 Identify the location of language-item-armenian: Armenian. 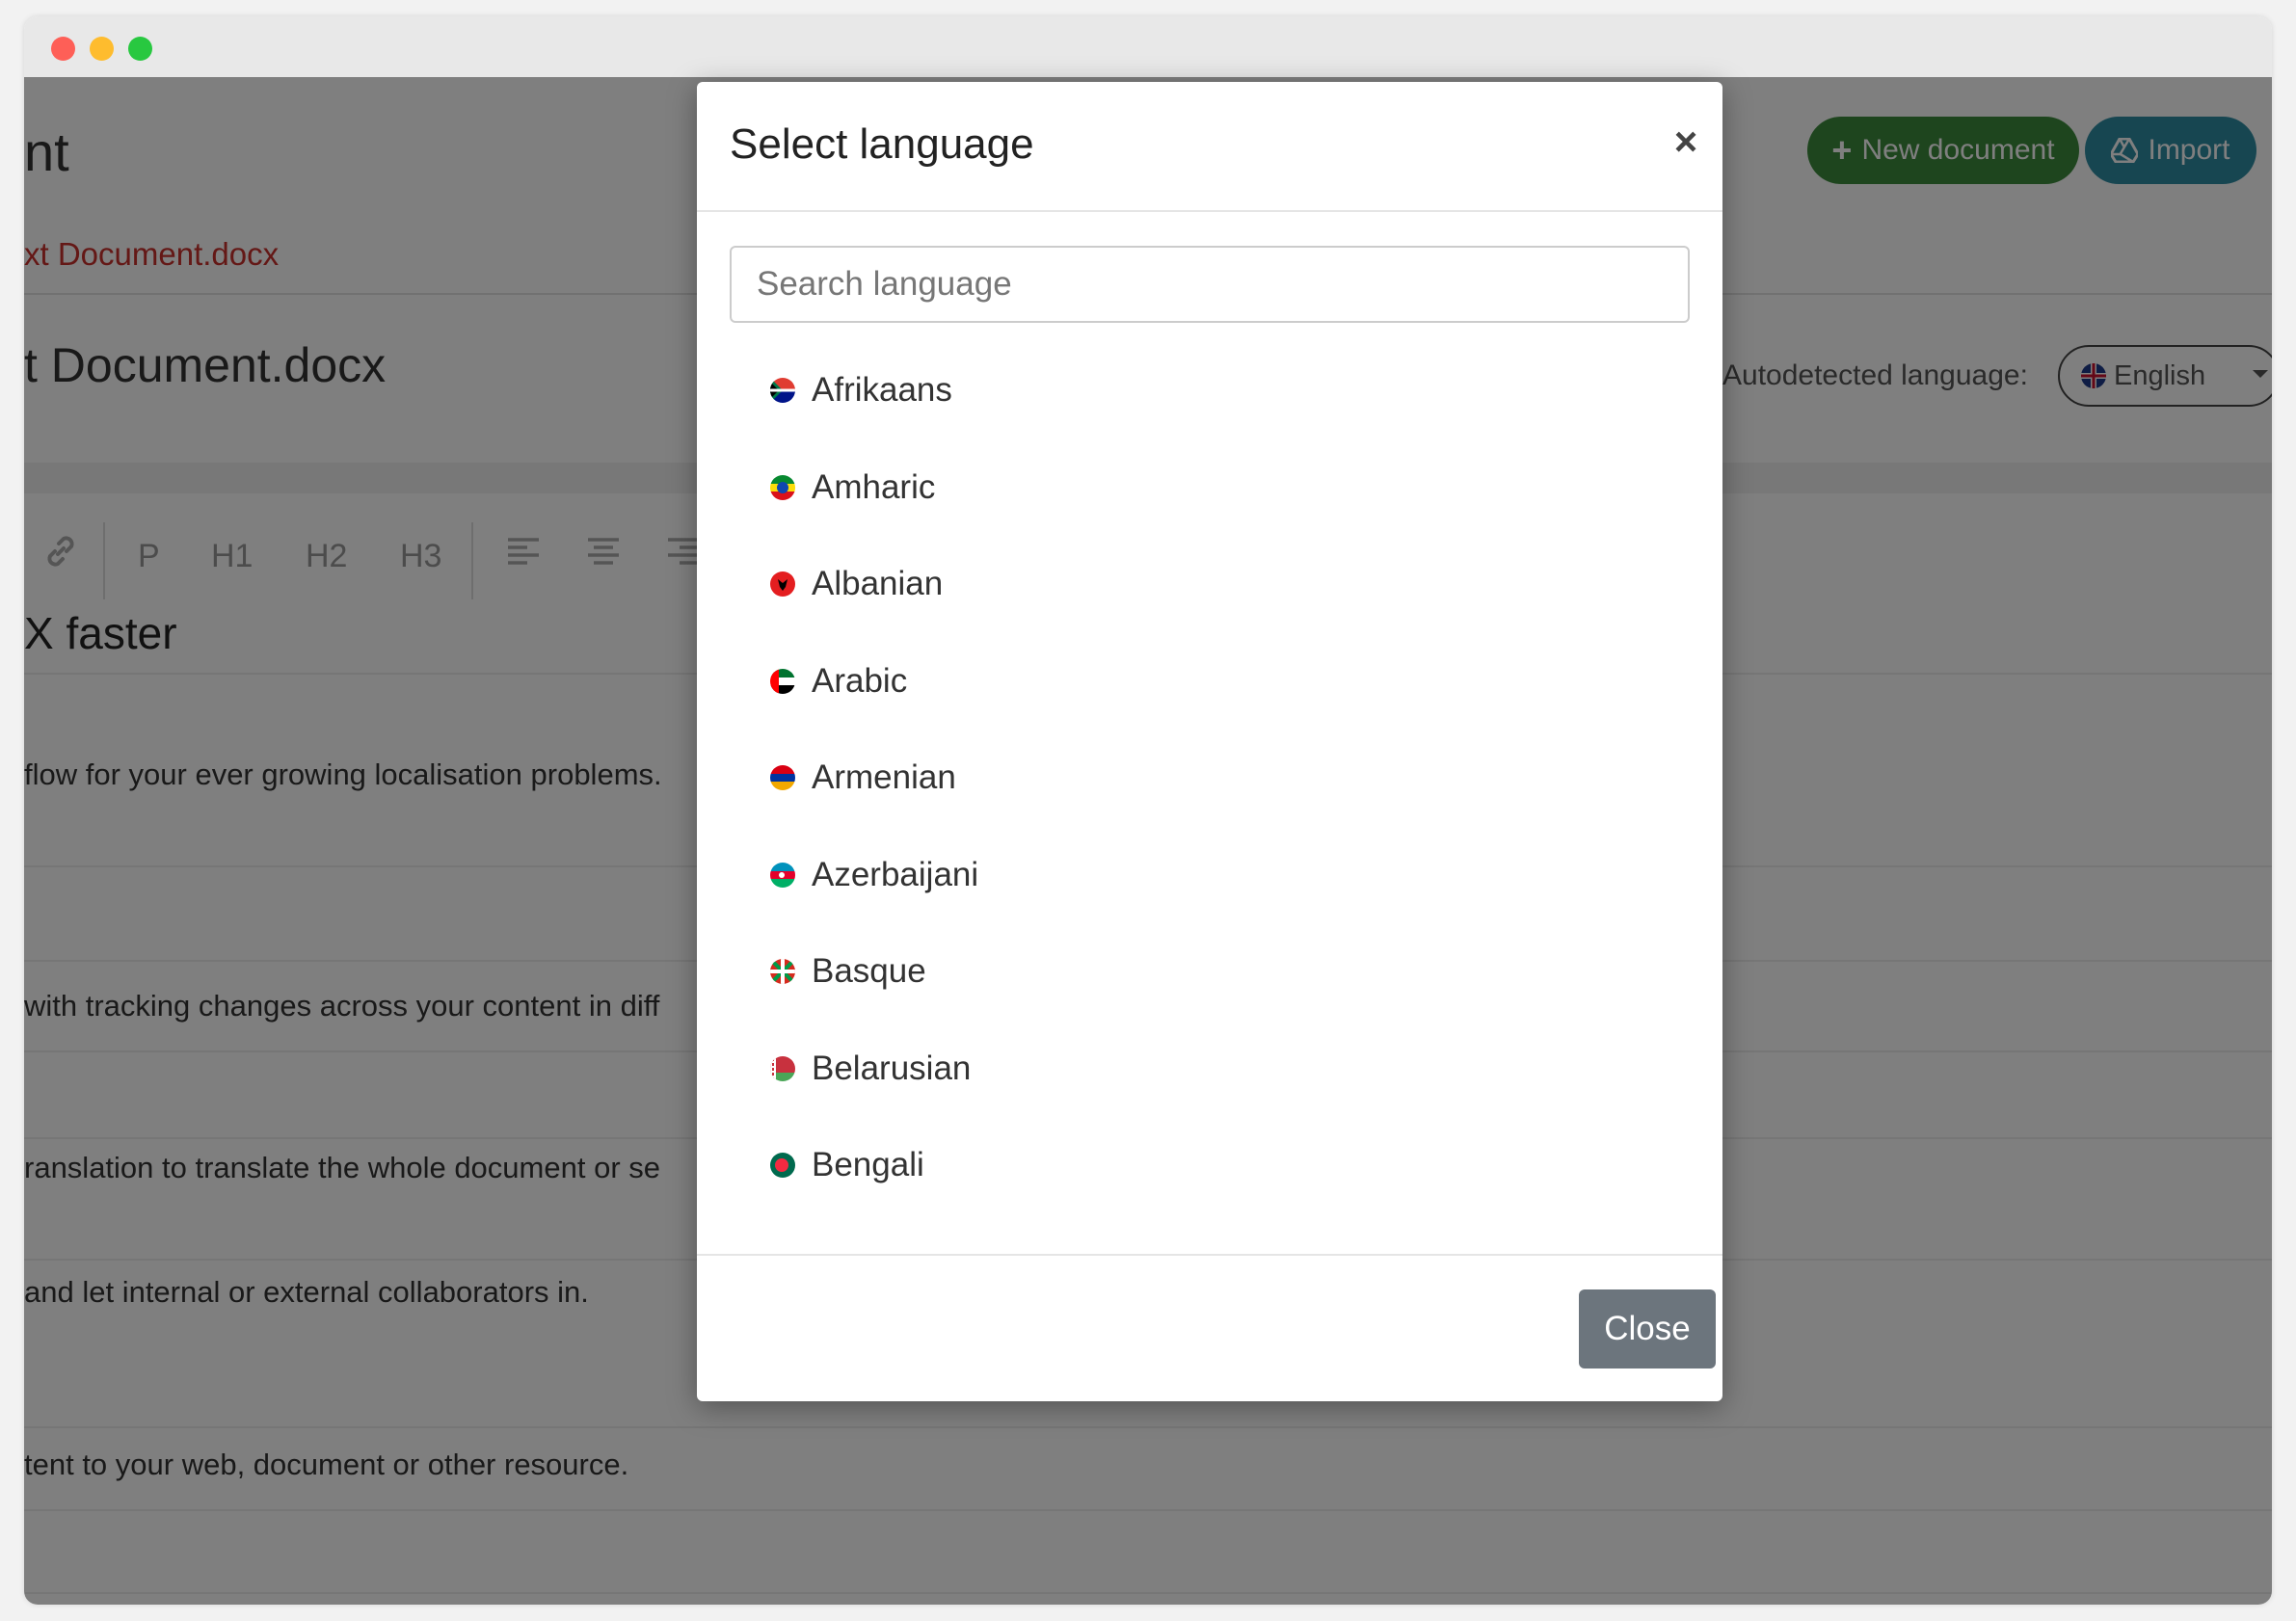
(1210, 778).